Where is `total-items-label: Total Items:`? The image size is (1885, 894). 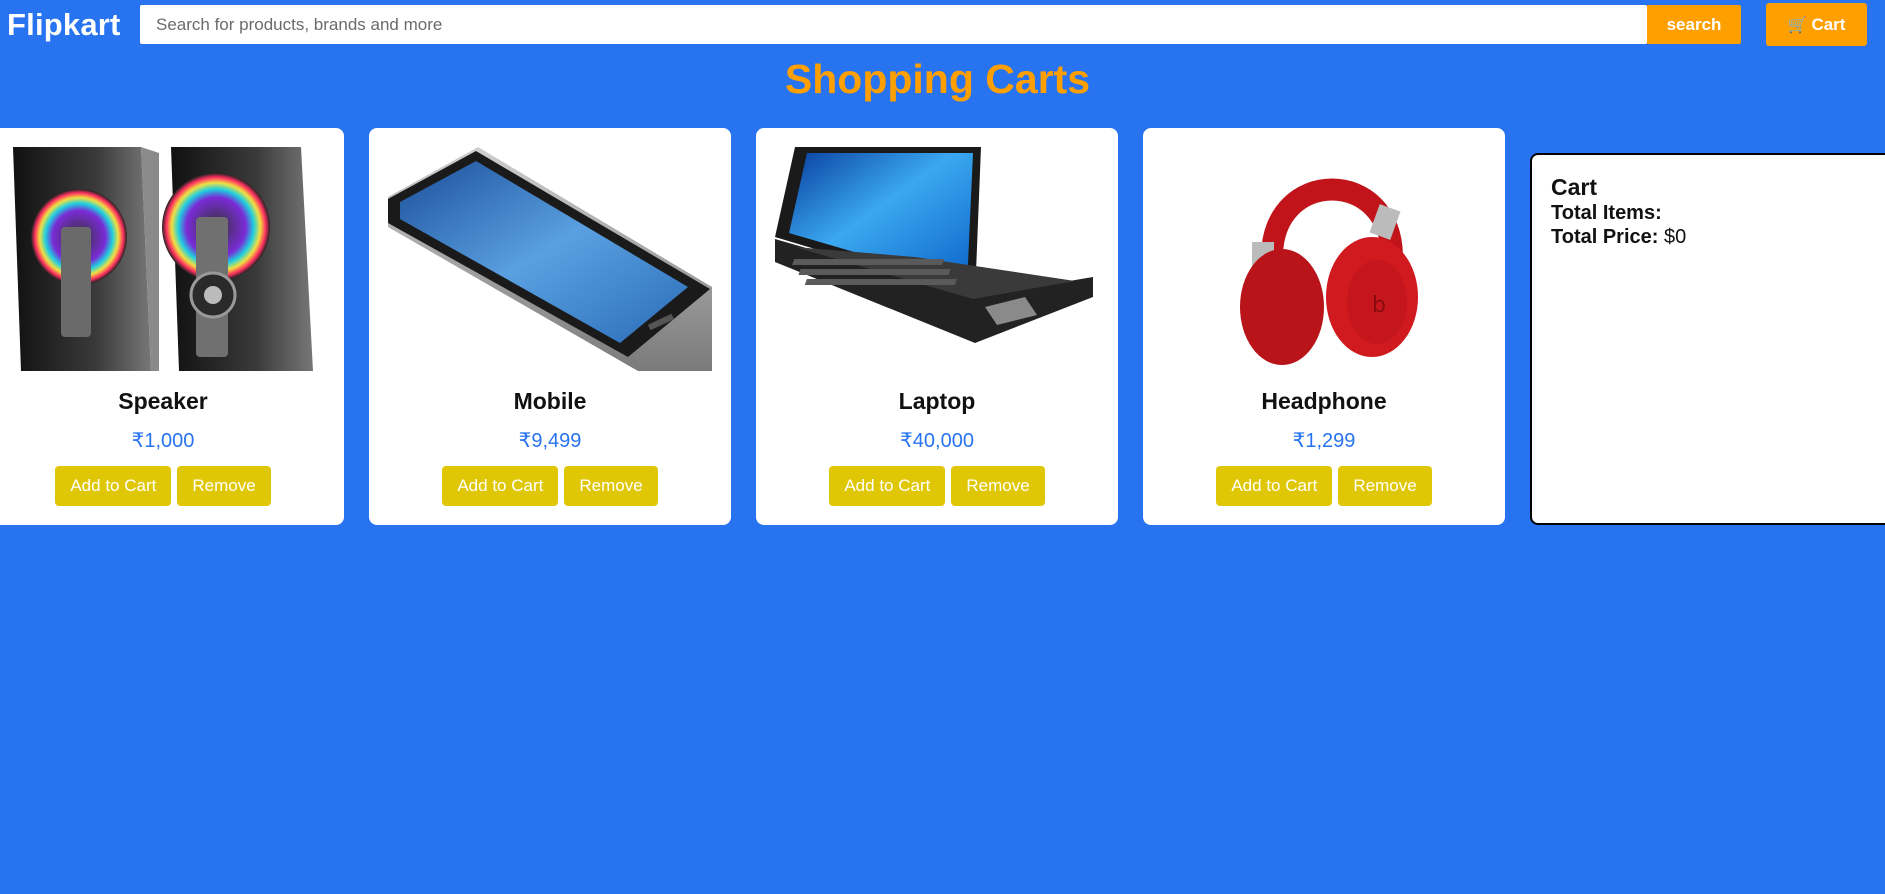
total-items-label: Total Items: is located at coordinates (1606, 213).